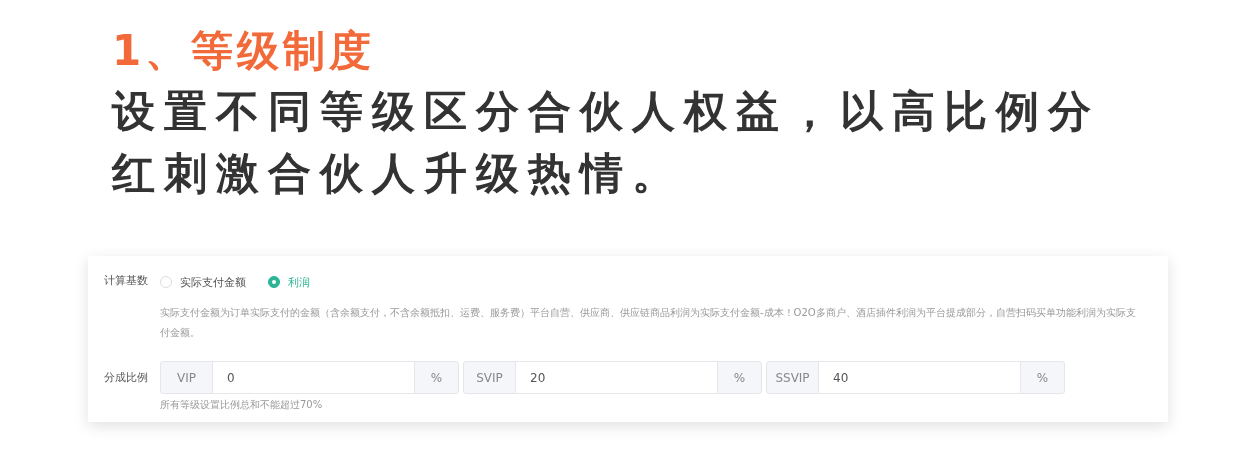  I want to click on input-field: 0, so click(313, 377).